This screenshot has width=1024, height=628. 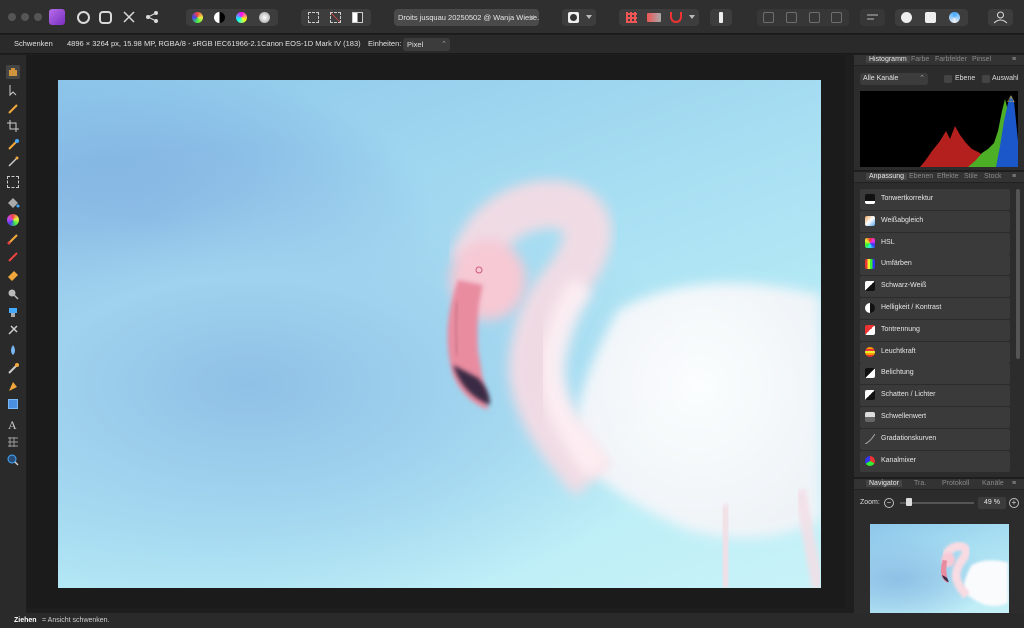 What do you see at coordinates (872, 17) in the screenshot?
I see `align-button` at bounding box center [872, 17].